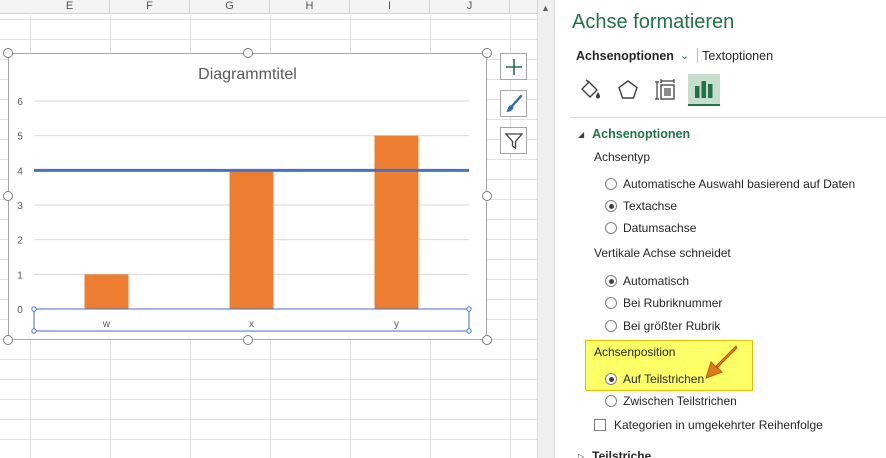 The height and width of the screenshot is (458, 886). Describe the element at coordinates (390, 7) in the screenshot. I see `column-header-i: I` at that location.